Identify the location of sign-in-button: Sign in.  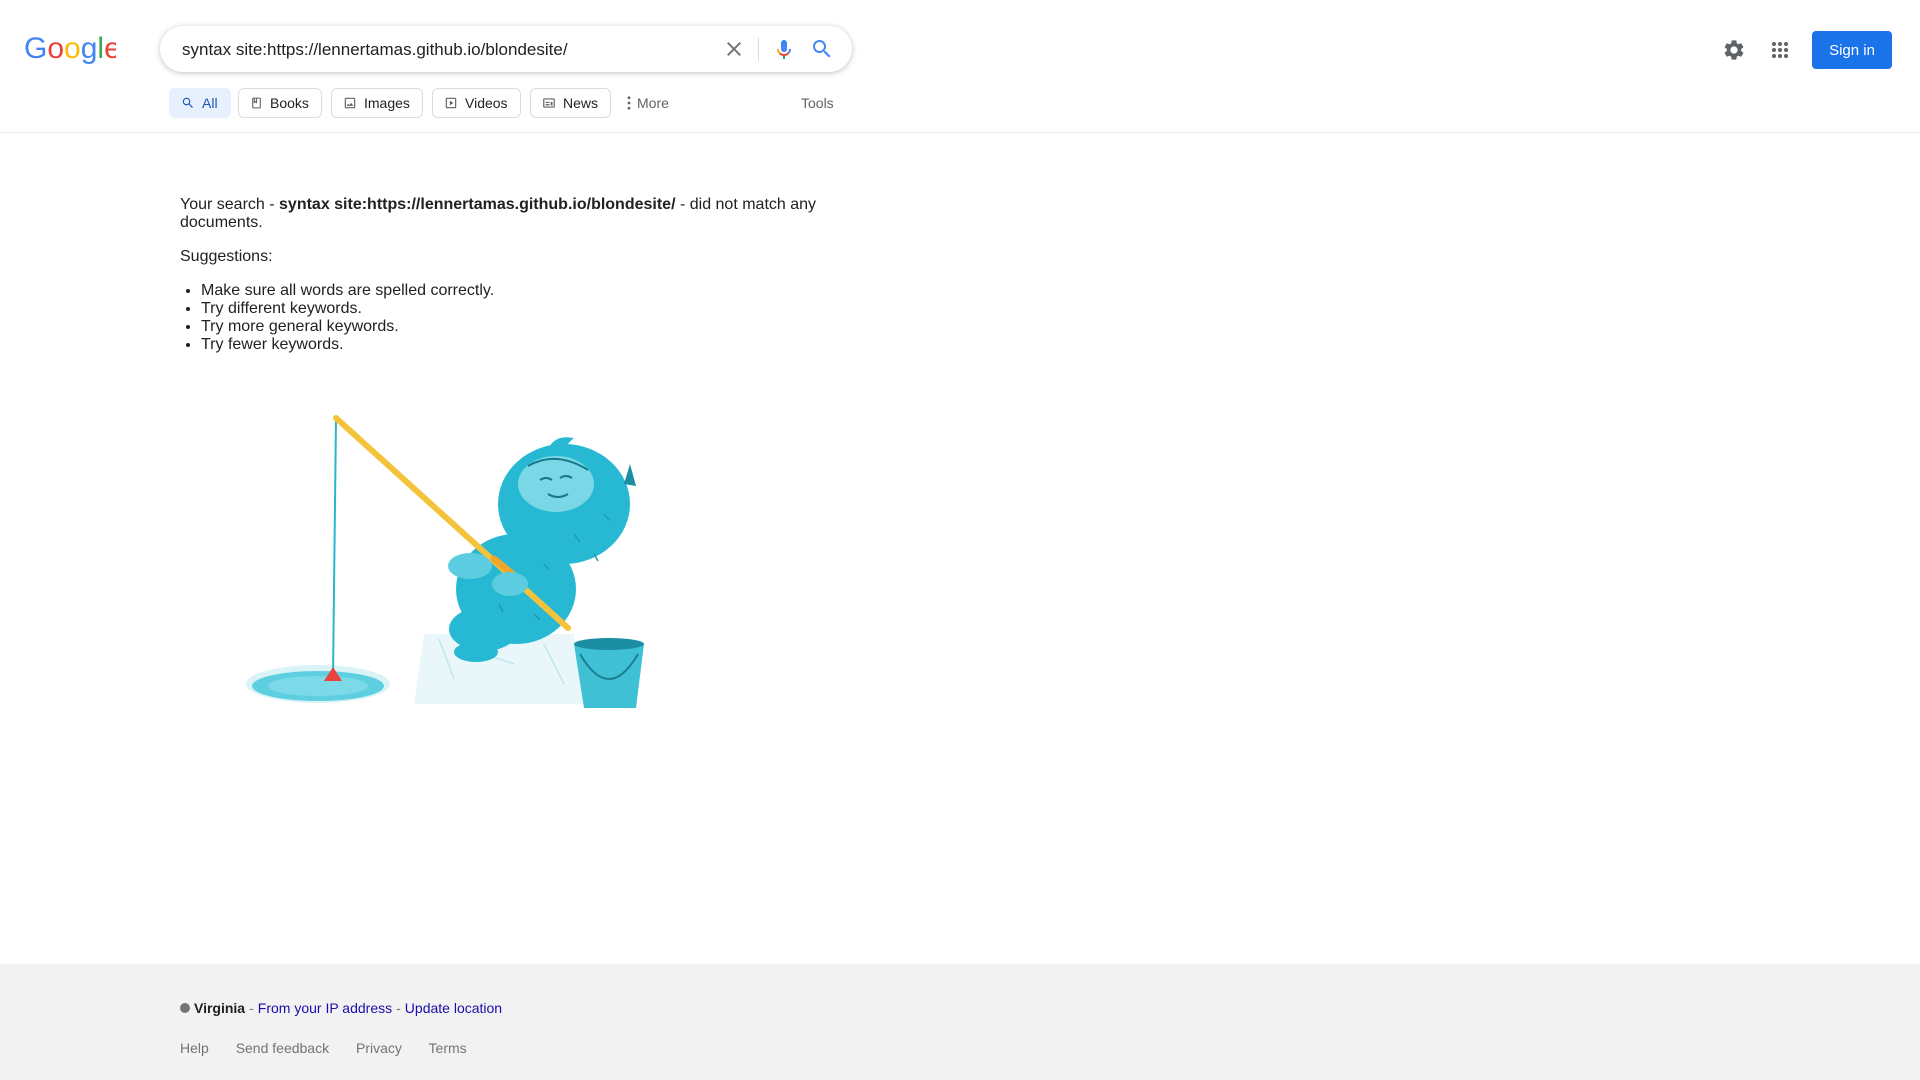
(1852, 50).